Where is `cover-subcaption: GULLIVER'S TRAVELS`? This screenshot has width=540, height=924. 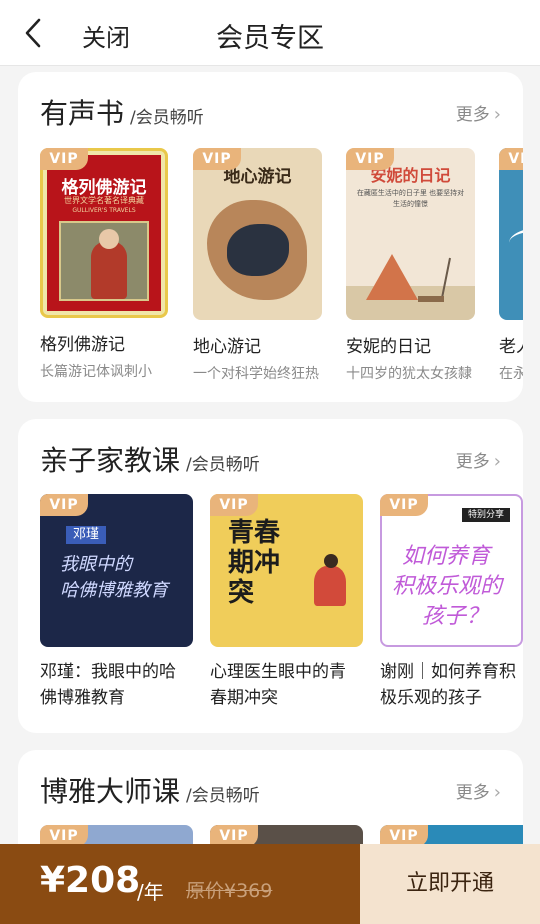 cover-subcaption: GULLIVER'S TRAVELS is located at coordinates (104, 210).